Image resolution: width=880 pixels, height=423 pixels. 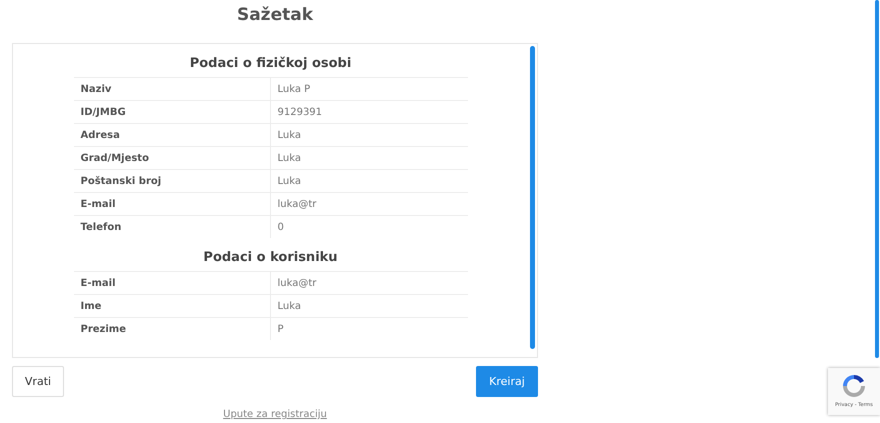 I want to click on field-label: Adresa, so click(x=172, y=135).